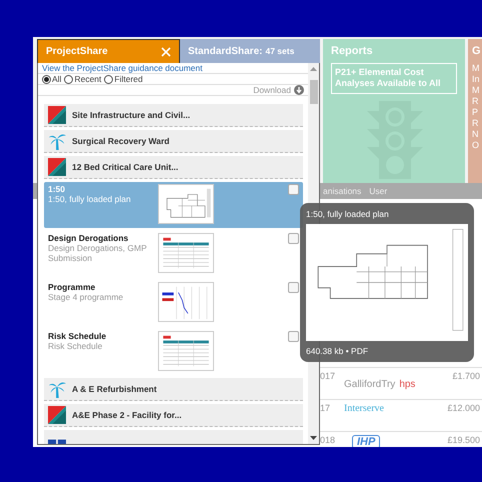  What do you see at coordinates (166, 51) in the screenshot?
I see `close-icon` at bounding box center [166, 51].